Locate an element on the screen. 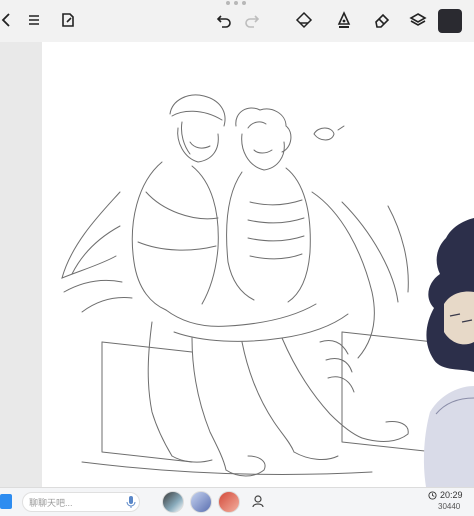  drag-grip is located at coordinates (236, 3).